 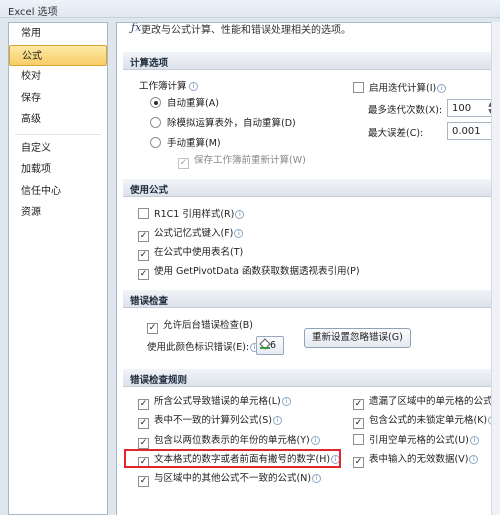 I want to click on checkbox-getpivotdata: ✓ 使用 GetPivotData 函数获取数据透视表引用(P), so click(x=249, y=272).